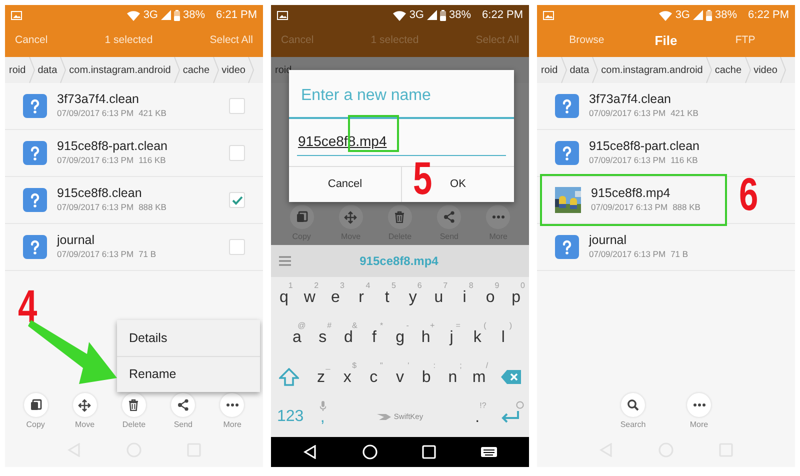 The image size is (800, 476). What do you see at coordinates (289, 377) in the screenshot?
I see `shift-icon` at bounding box center [289, 377].